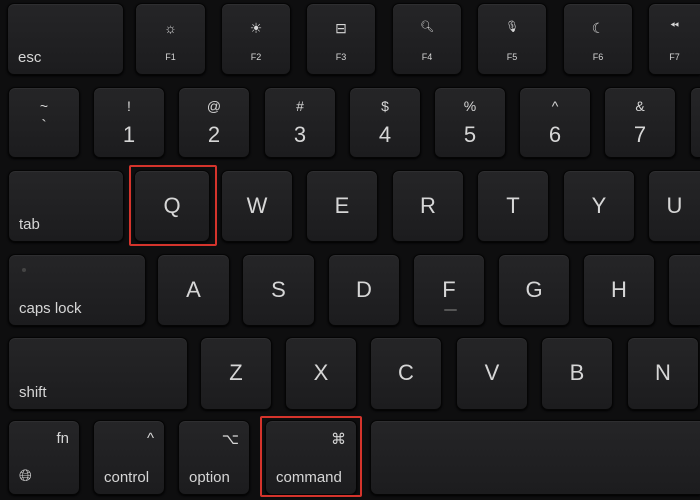  What do you see at coordinates (341, 28) in the screenshot?
I see `mission-control-icon: ⊟` at bounding box center [341, 28].